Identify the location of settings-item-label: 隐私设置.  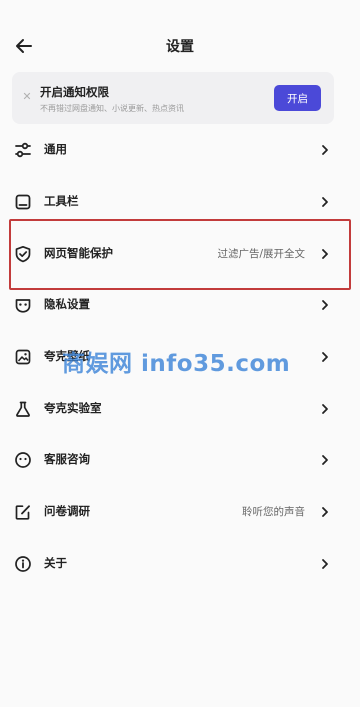
(67, 304).